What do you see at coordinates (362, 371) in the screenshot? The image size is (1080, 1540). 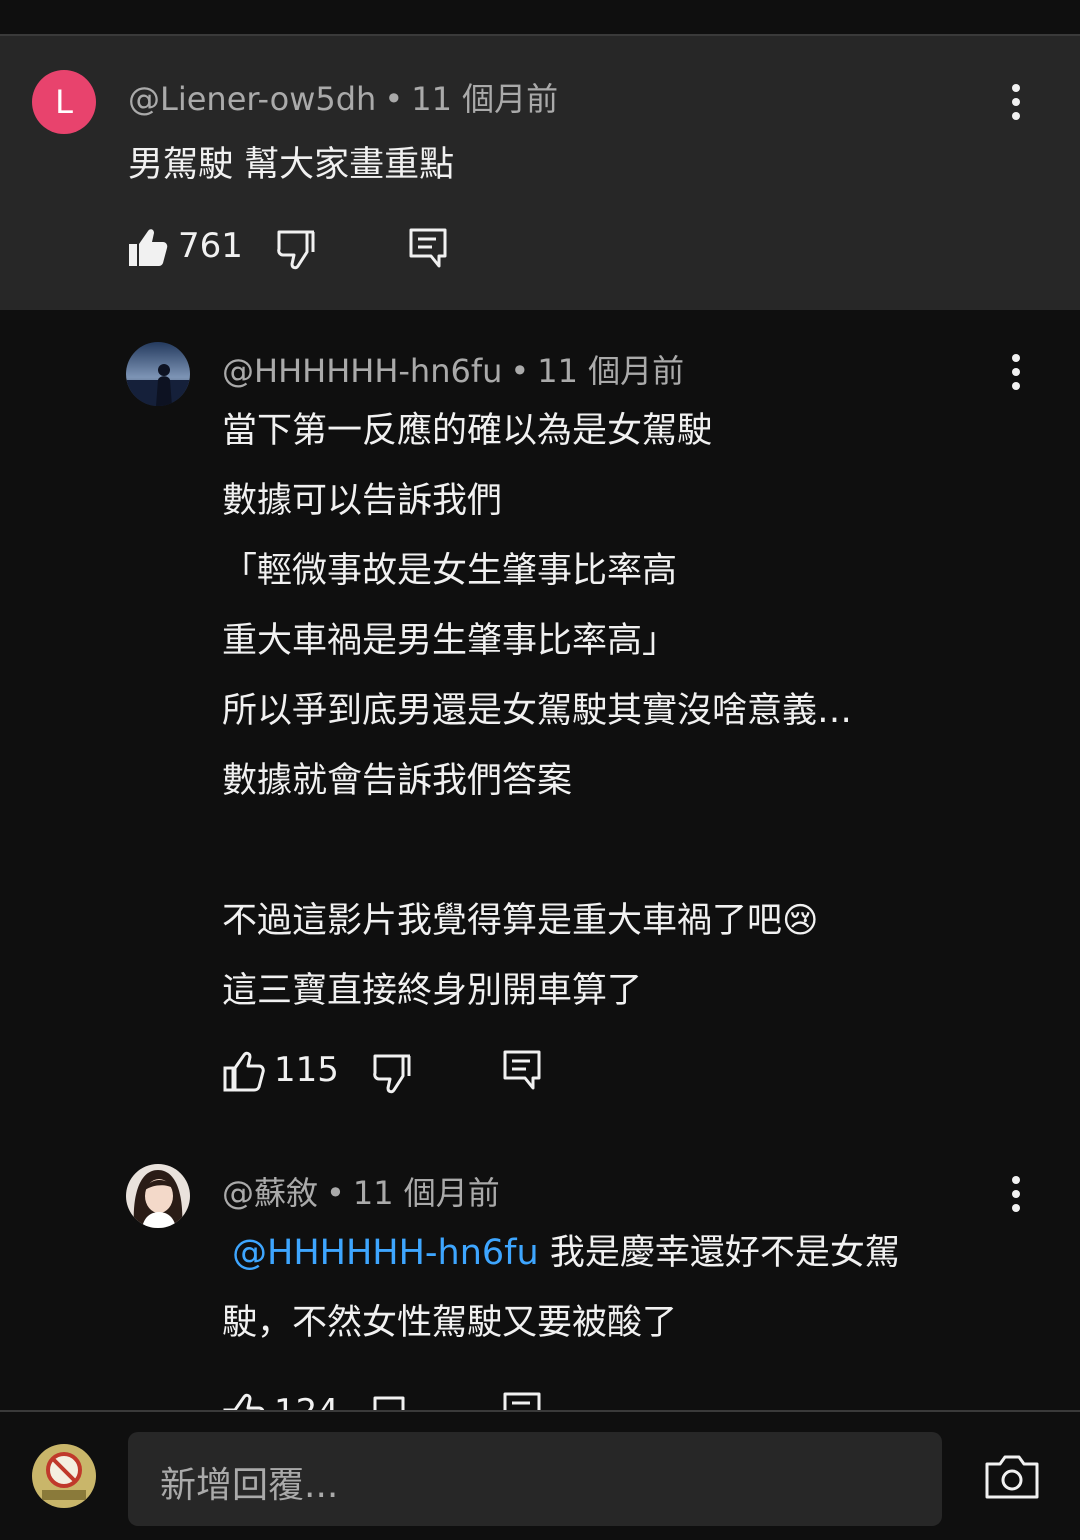 I see `author-name: @HHHHHH-hn6fu` at bounding box center [362, 371].